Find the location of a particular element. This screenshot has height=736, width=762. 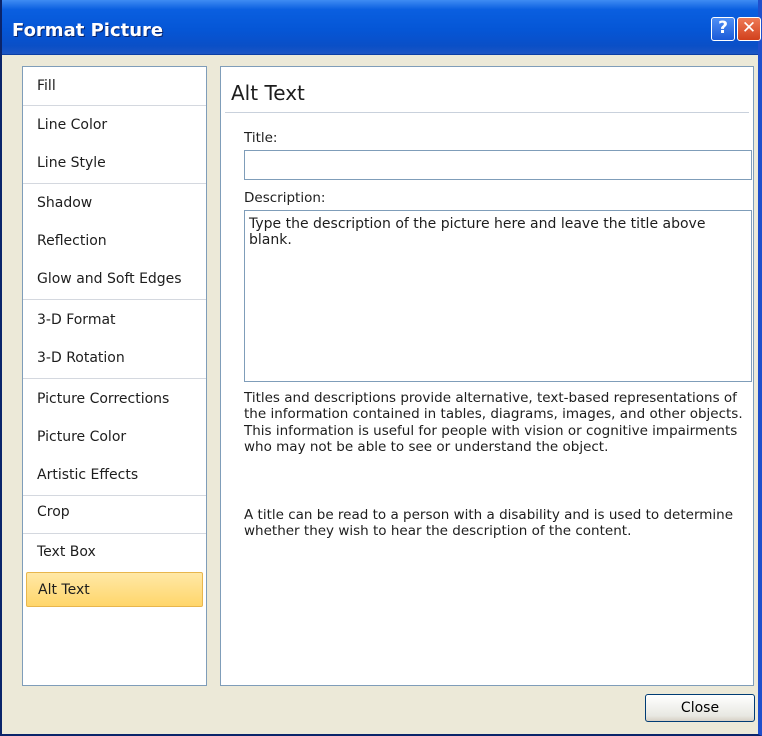

nav-item-3d-rotation: 3-D Rotation is located at coordinates (114, 358).